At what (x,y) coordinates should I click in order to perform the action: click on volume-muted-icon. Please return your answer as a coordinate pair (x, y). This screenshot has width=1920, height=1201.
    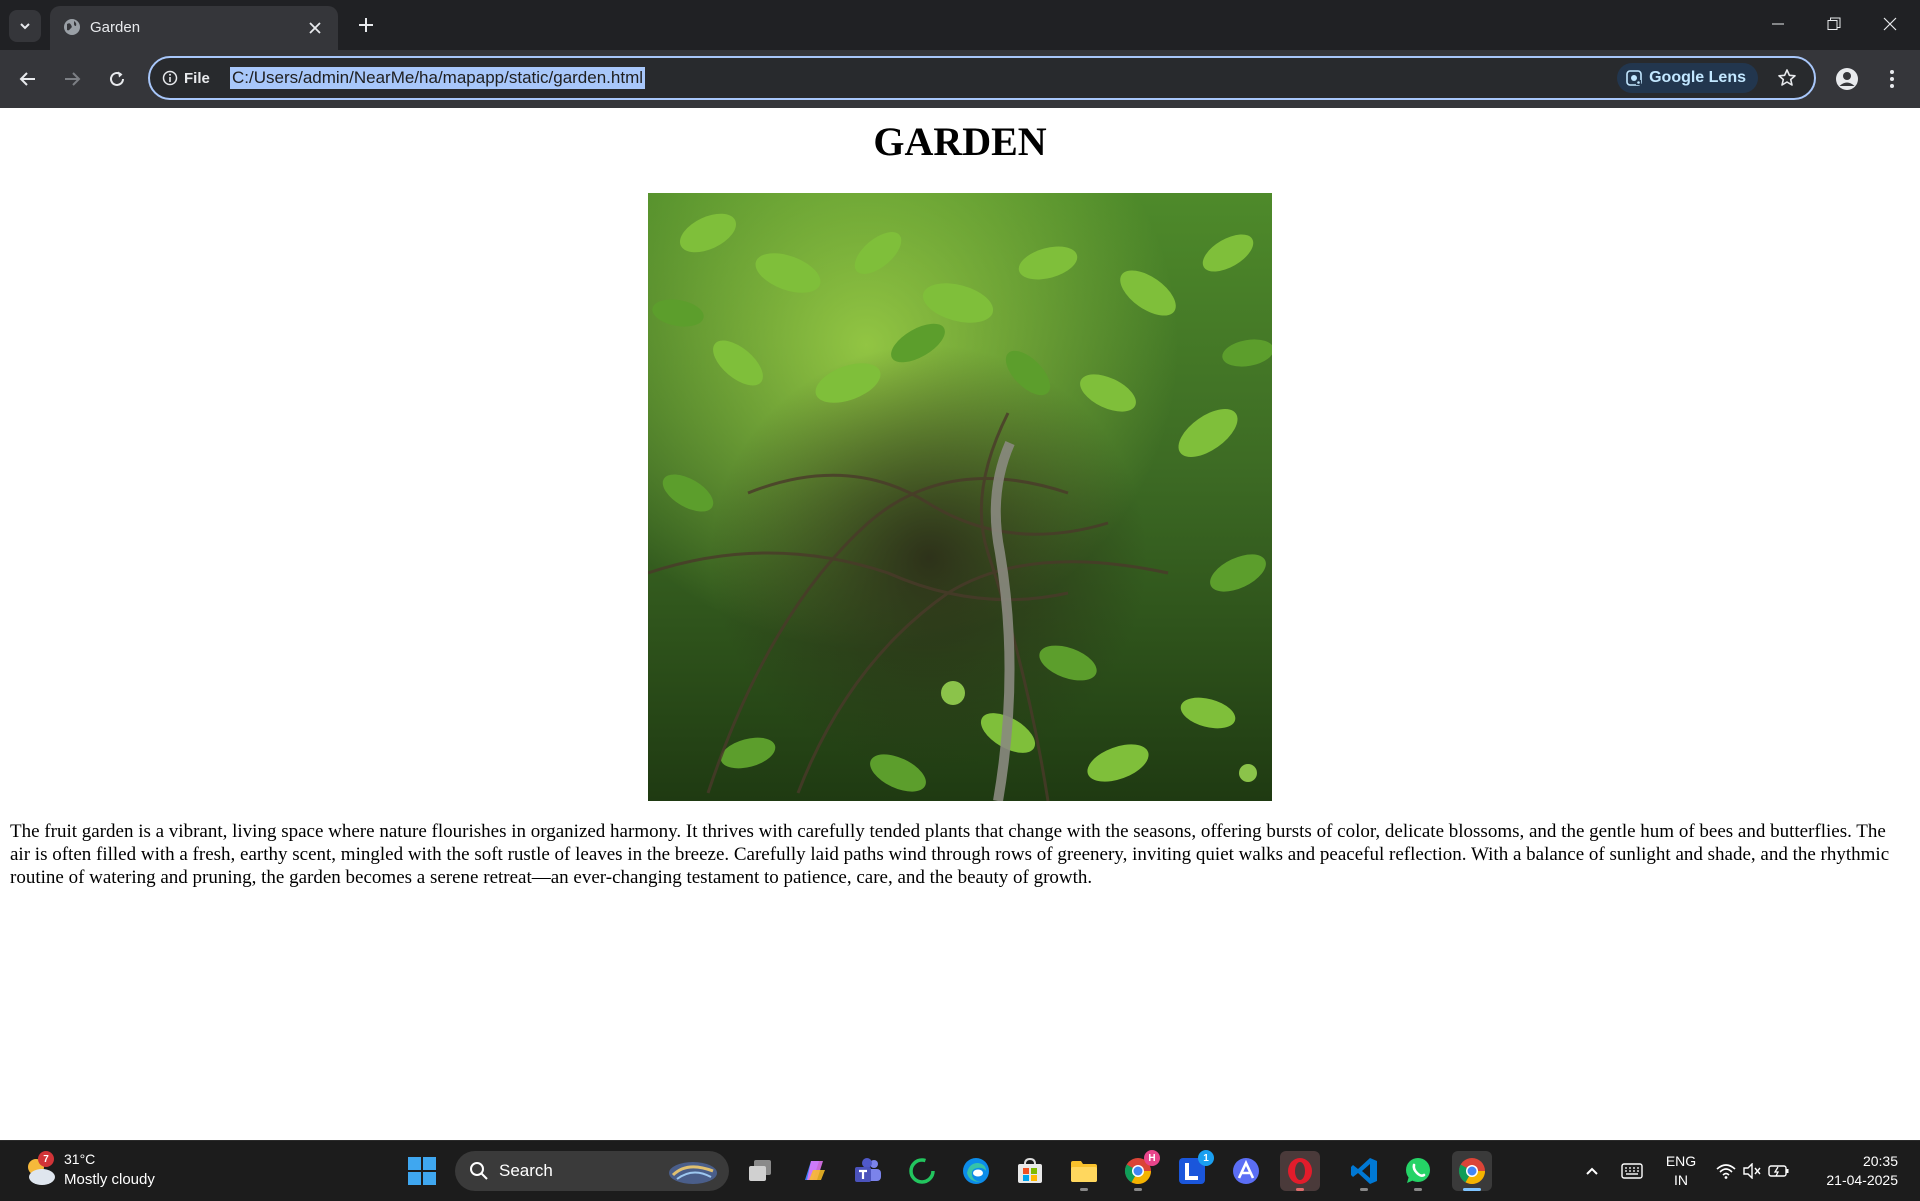
    Looking at the image, I should click on (1752, 1171).